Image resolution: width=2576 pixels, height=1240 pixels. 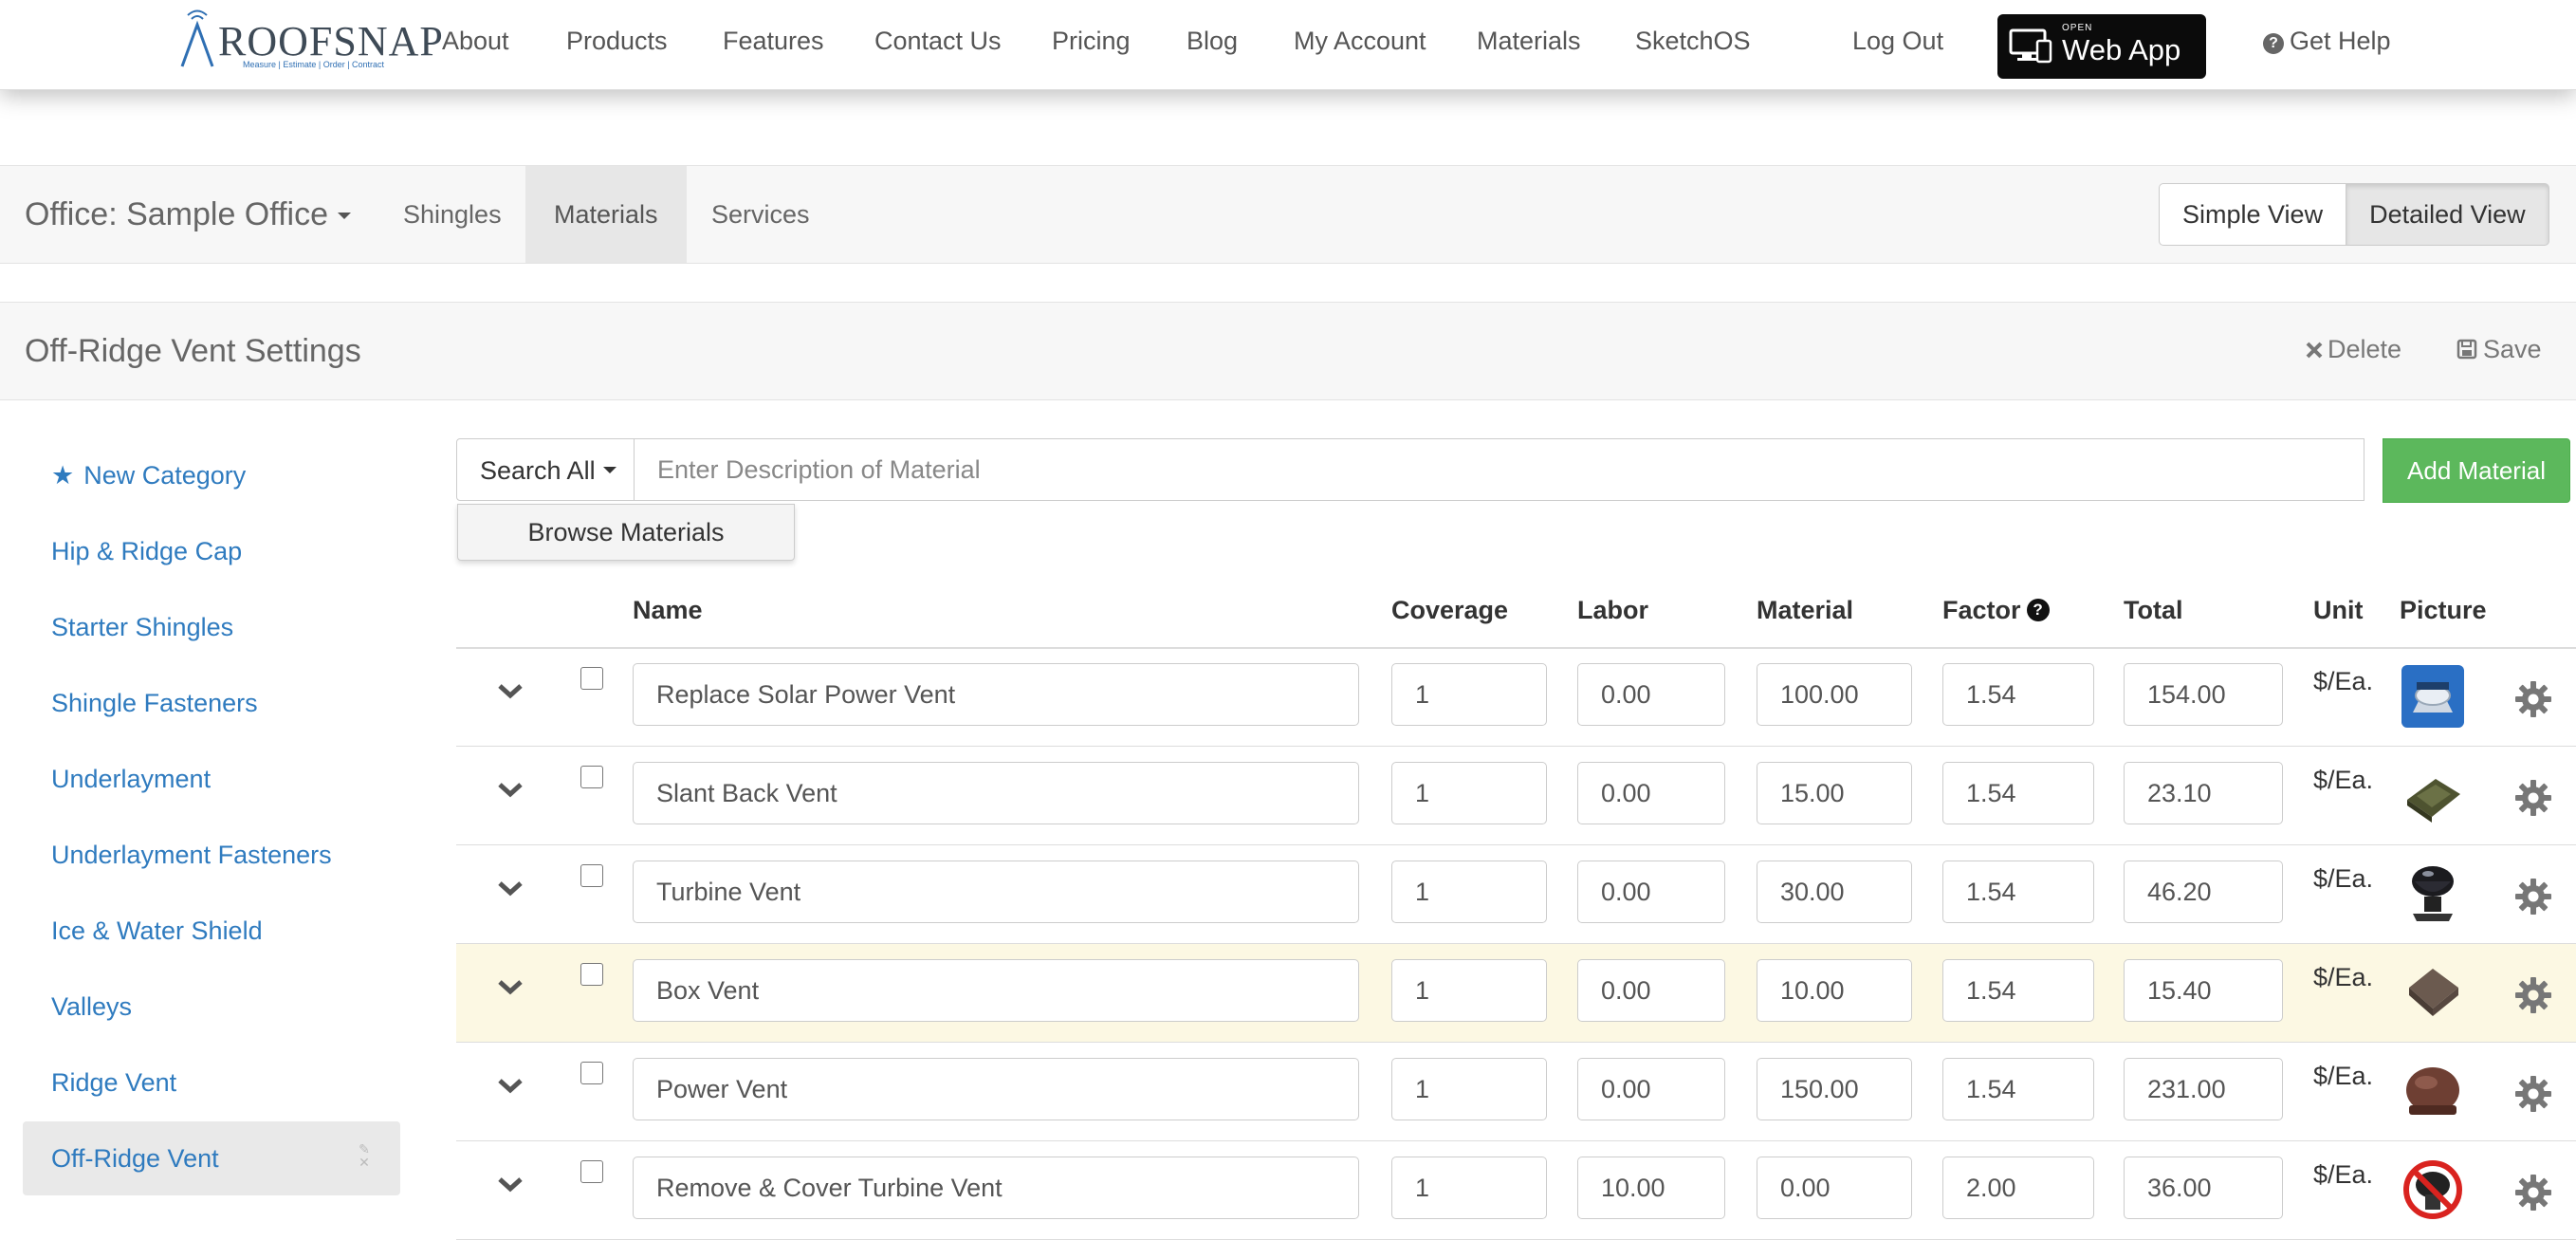 What do you see at coordinates (1693, 41) in the screenshot?
I see `nav-sketchos: SketchOS` at bounding box center [1693, 41].